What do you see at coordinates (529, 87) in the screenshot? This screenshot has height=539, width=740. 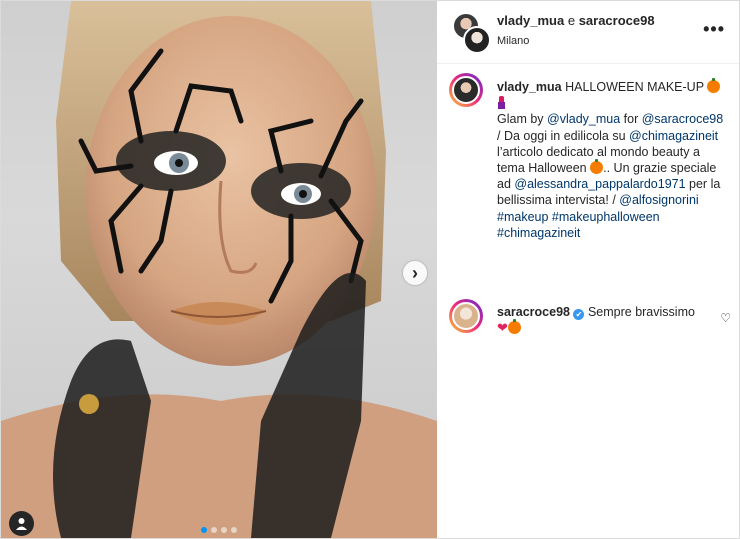 I see `caption-username: vlady_mua` at bounding box center [529, 87].